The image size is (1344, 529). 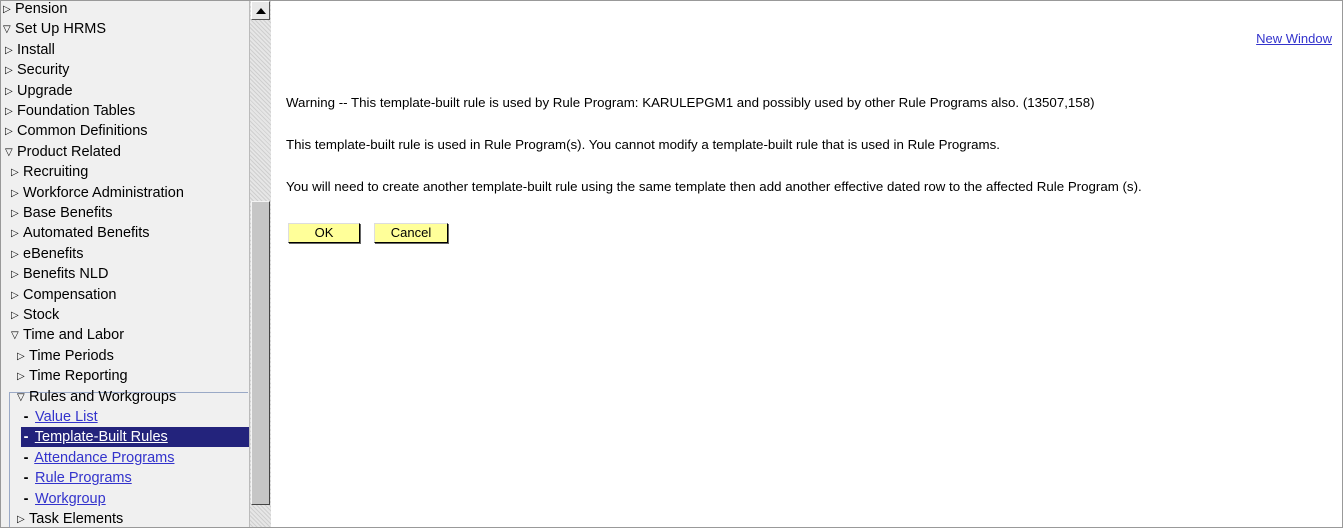 I want to click on nav-item-compensation: ▷ Compensation, so click(x=64, y=295).